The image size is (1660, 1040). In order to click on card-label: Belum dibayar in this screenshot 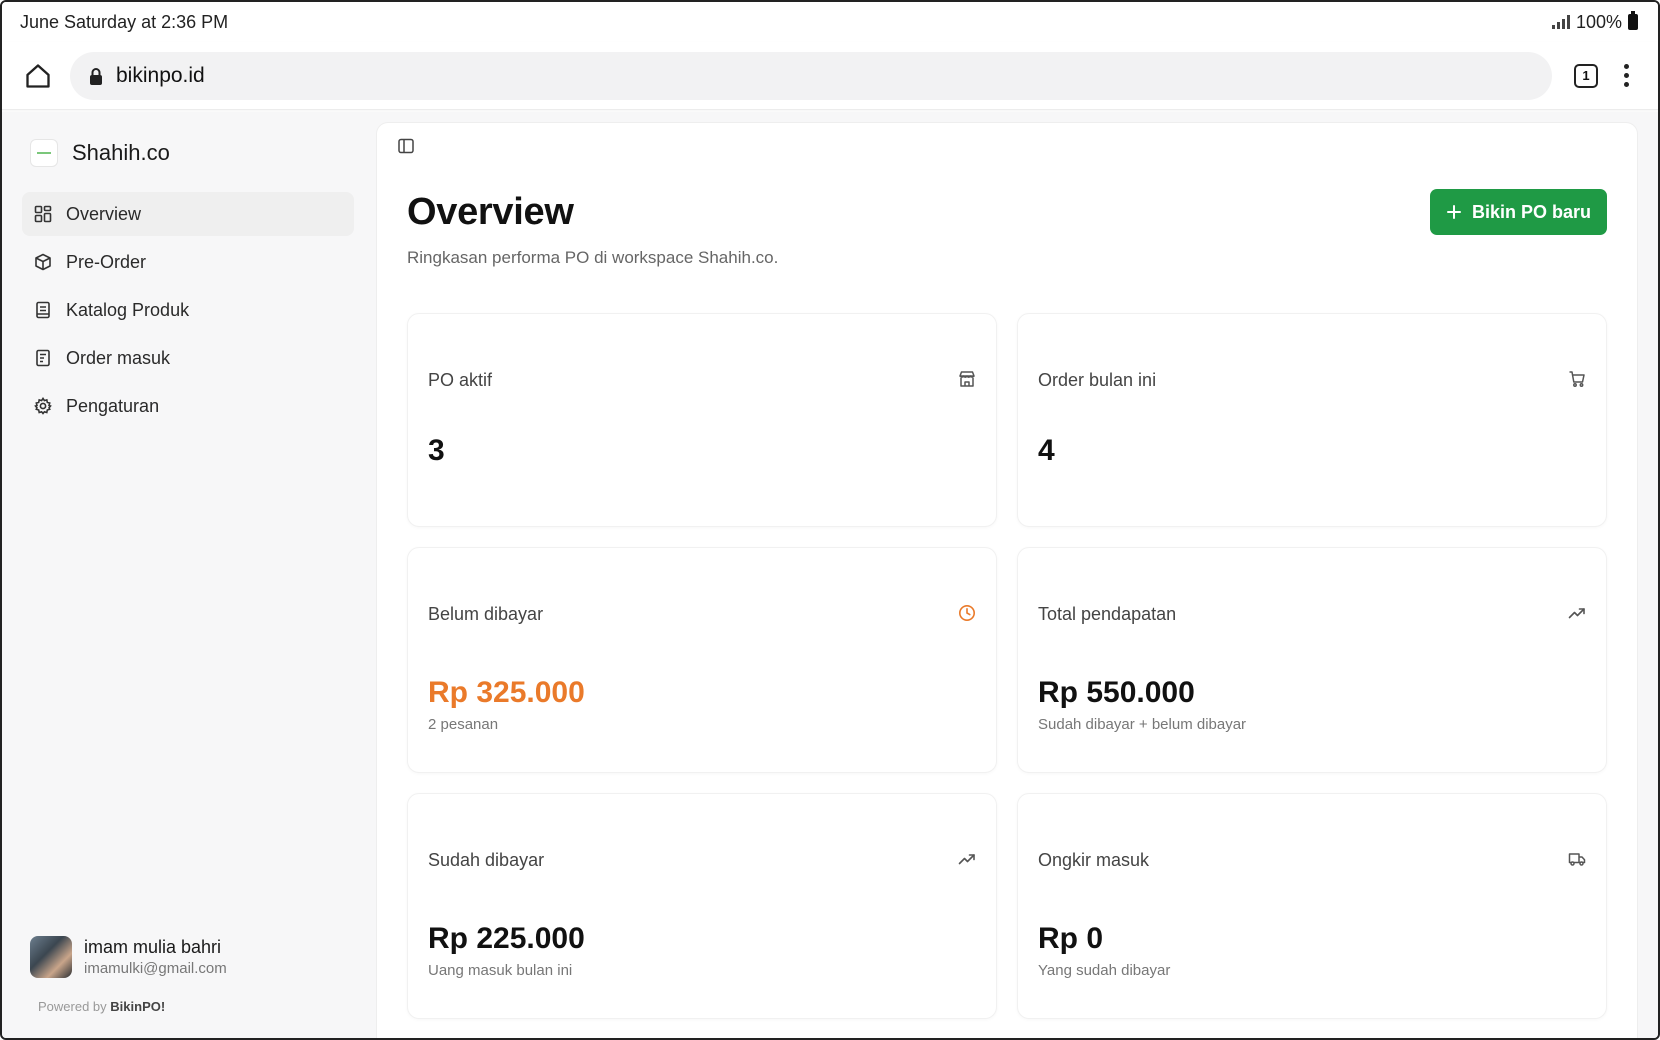, I will do `click(486, 614)`.